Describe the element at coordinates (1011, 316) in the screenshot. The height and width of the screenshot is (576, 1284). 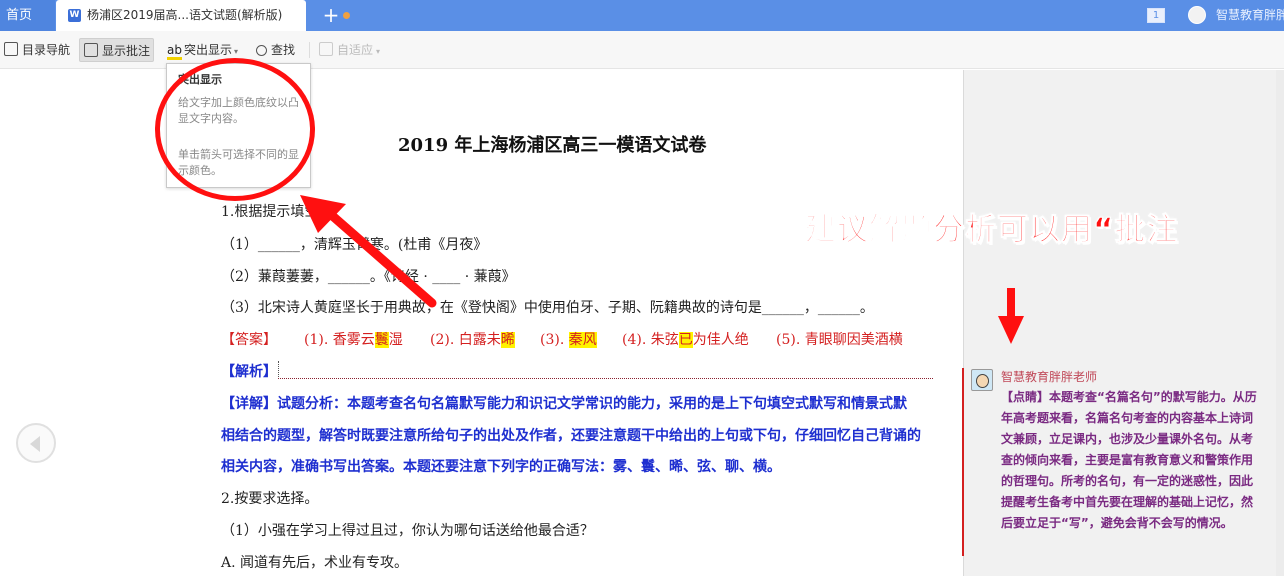
I see `arrow-to-comment` at that location.